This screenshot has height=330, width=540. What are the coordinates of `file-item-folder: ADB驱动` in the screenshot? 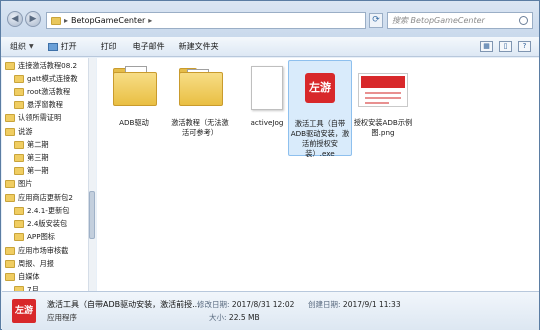 It's located at (134, 94).